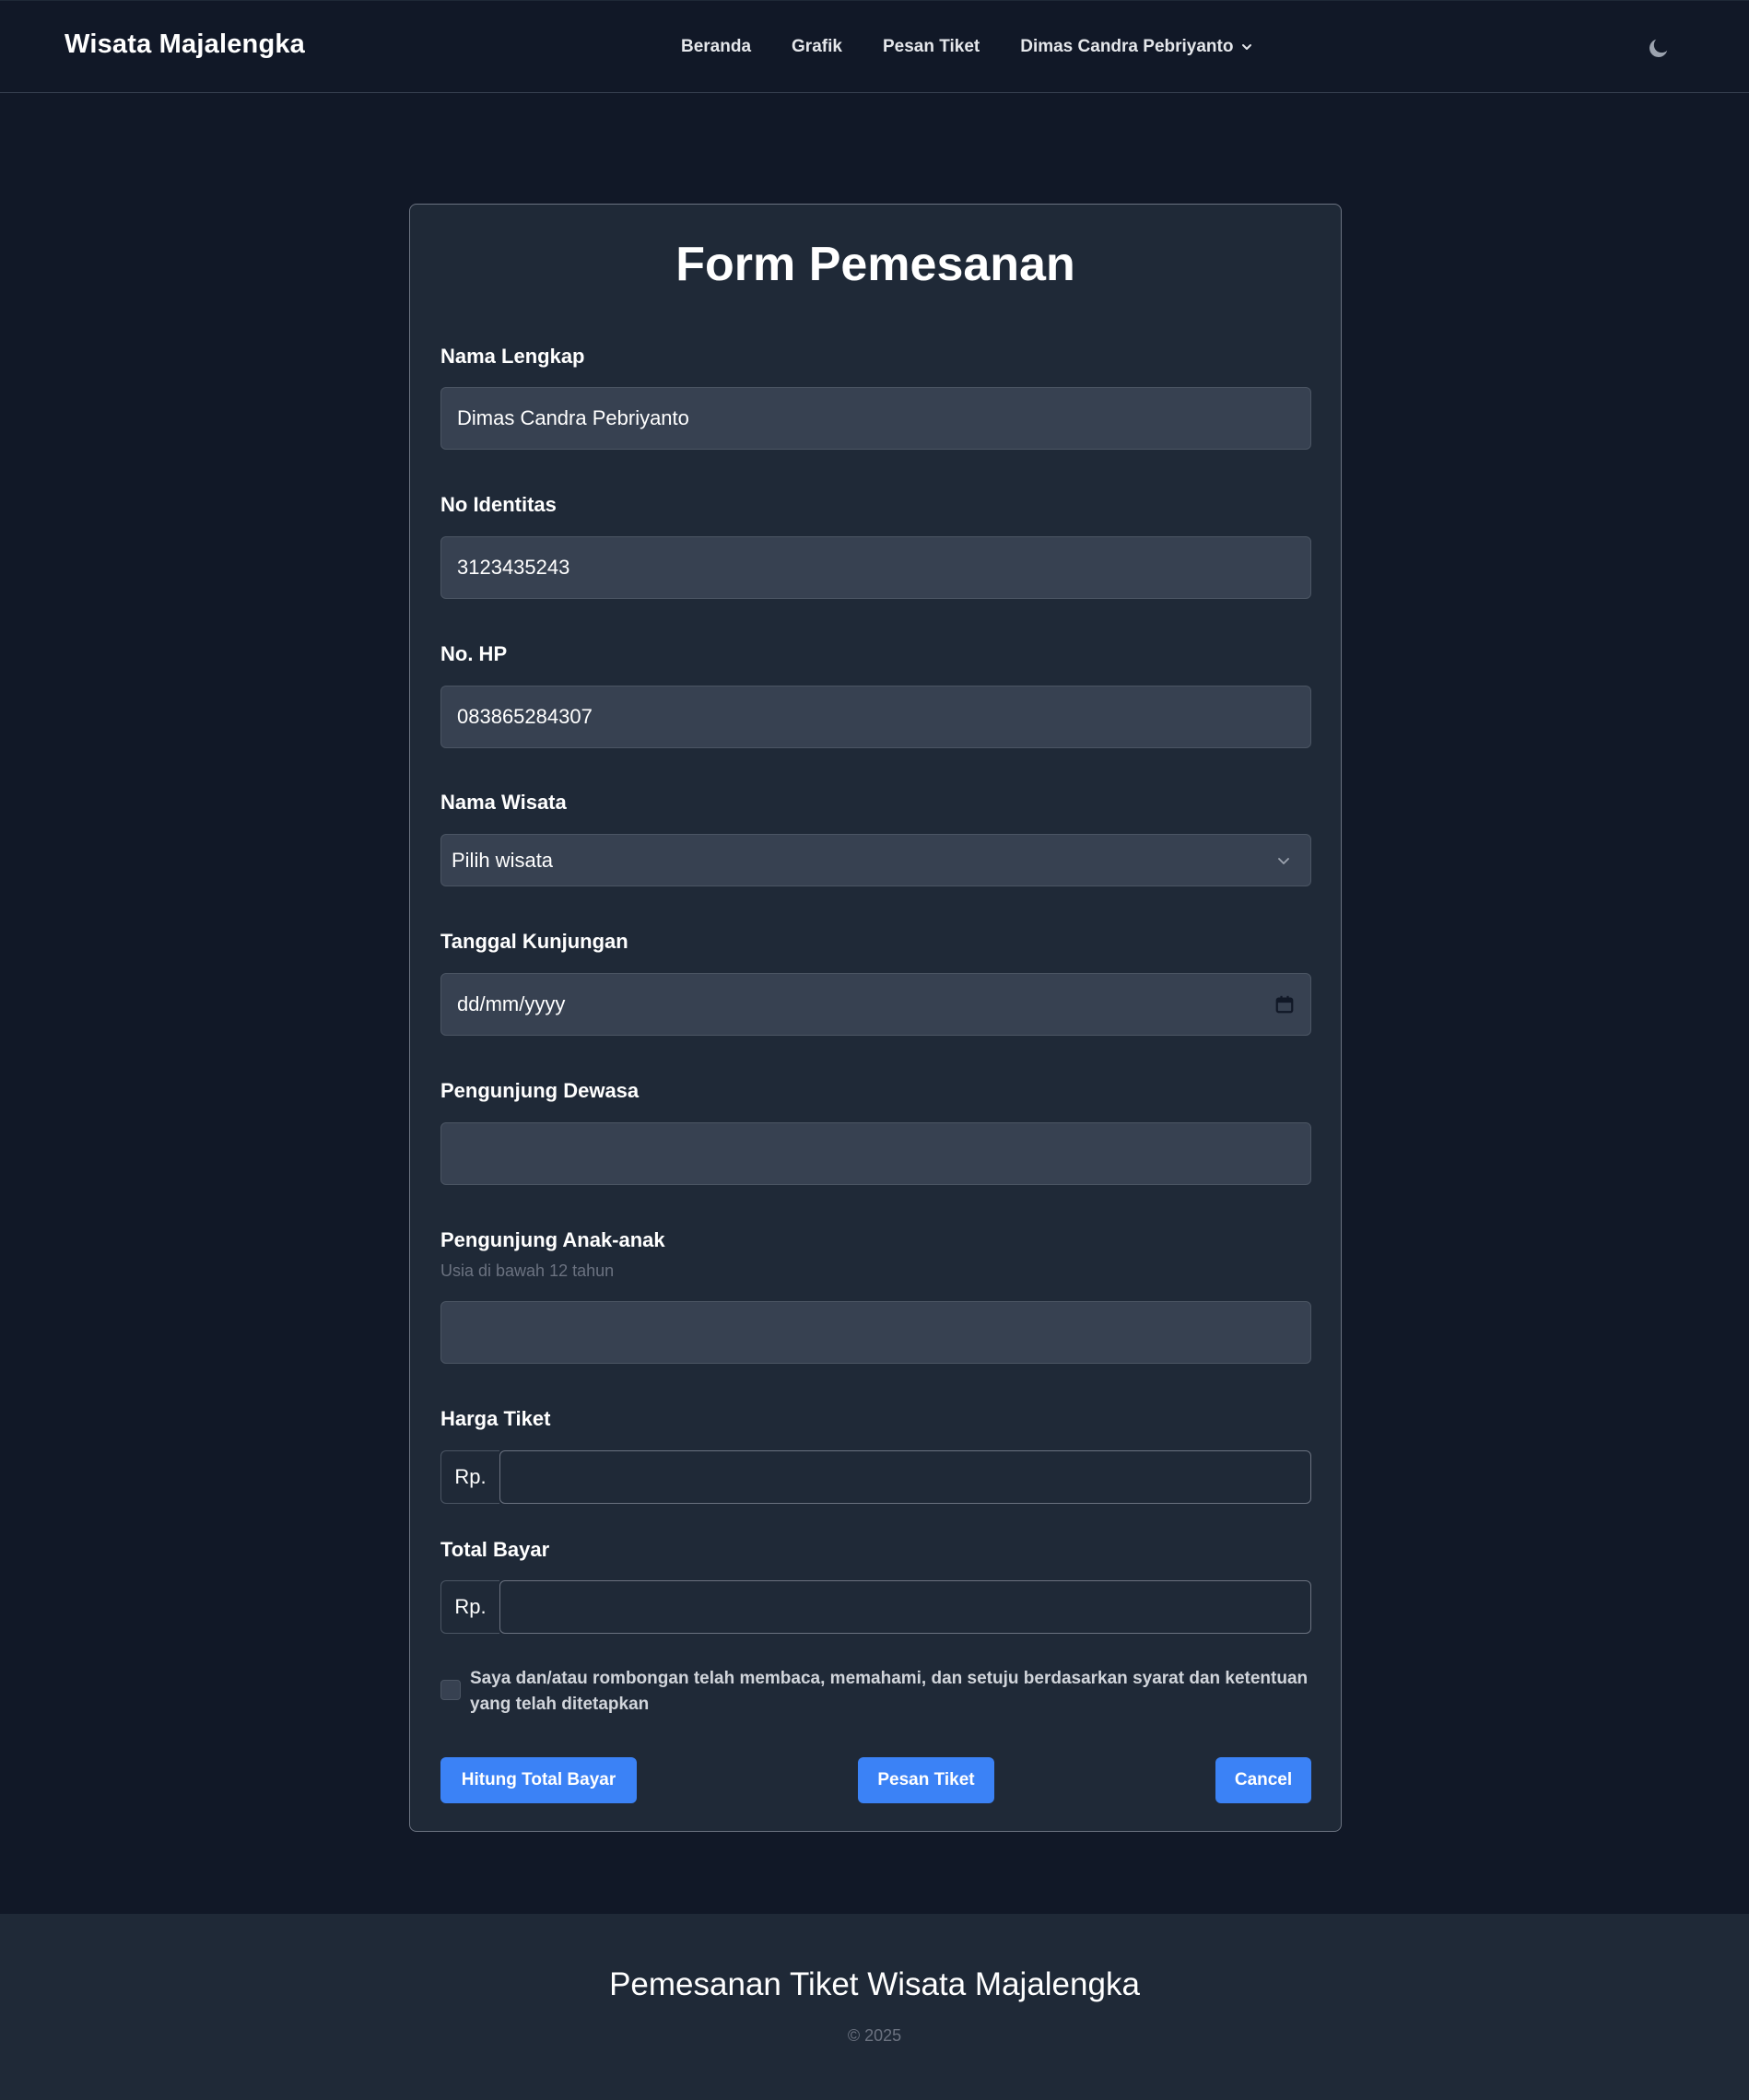 The height and width of the screenshot is (2100, 1749). What do you see at coordinates (931, 47) in the screenshot?
I see `nav-link-pesan-tiket: Pesan Tiket` at bounding box center [931, 47].